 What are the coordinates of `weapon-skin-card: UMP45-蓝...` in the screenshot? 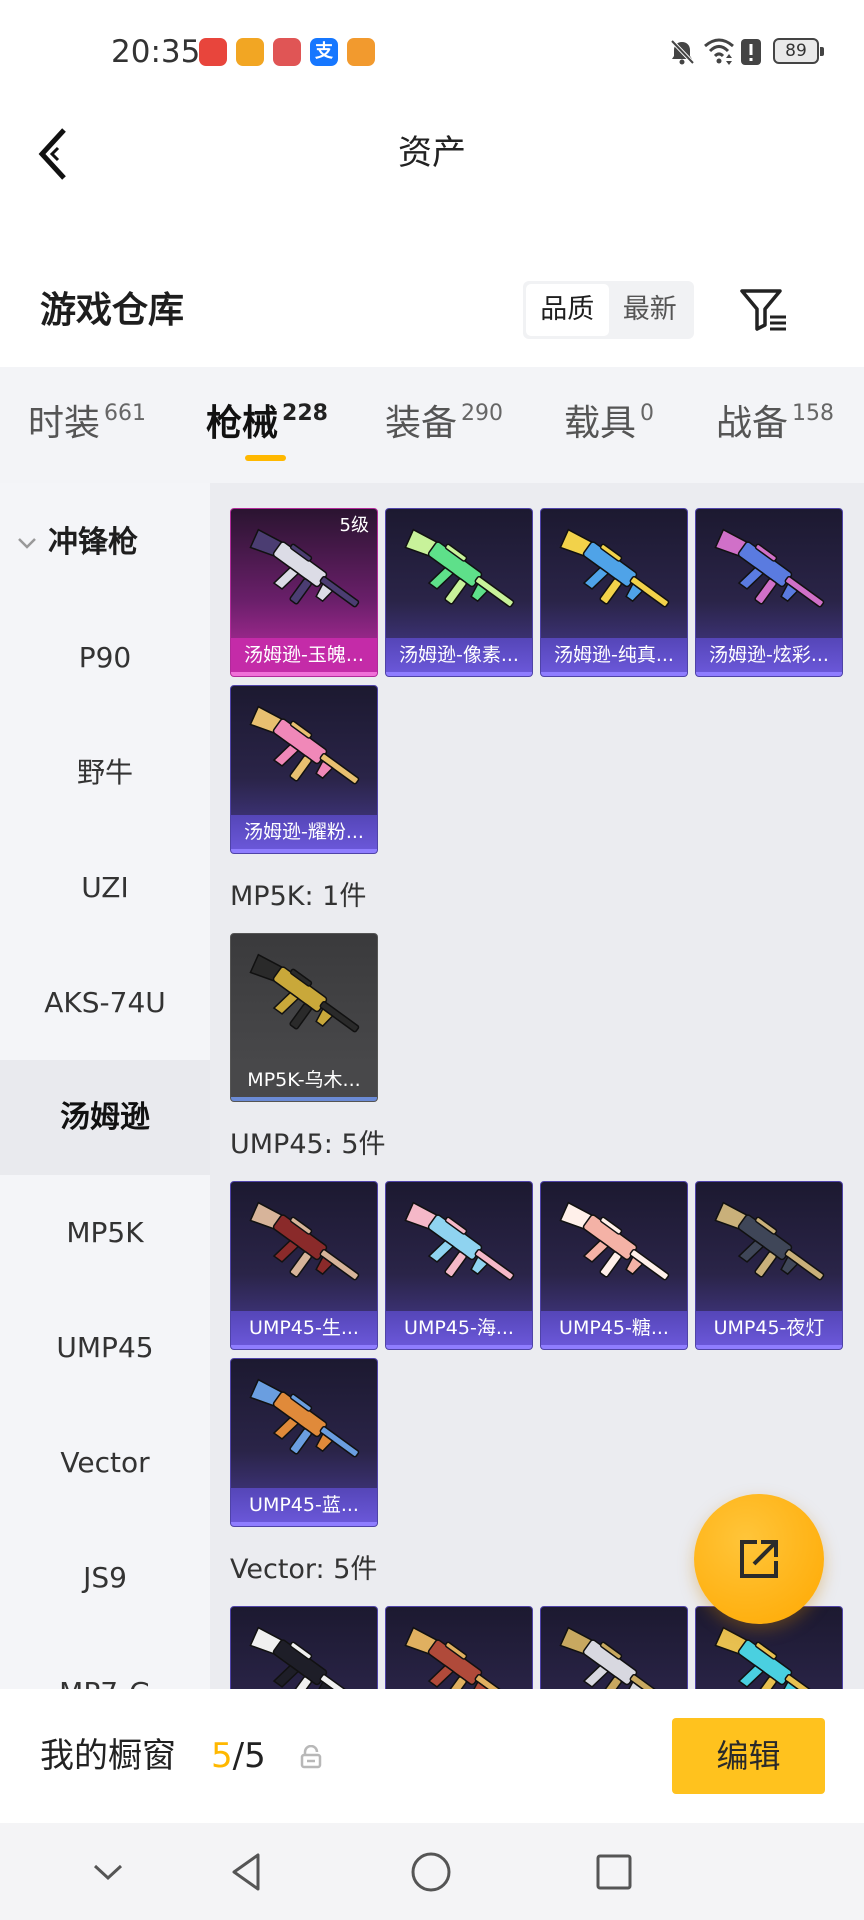 It's located at (304, 1442).